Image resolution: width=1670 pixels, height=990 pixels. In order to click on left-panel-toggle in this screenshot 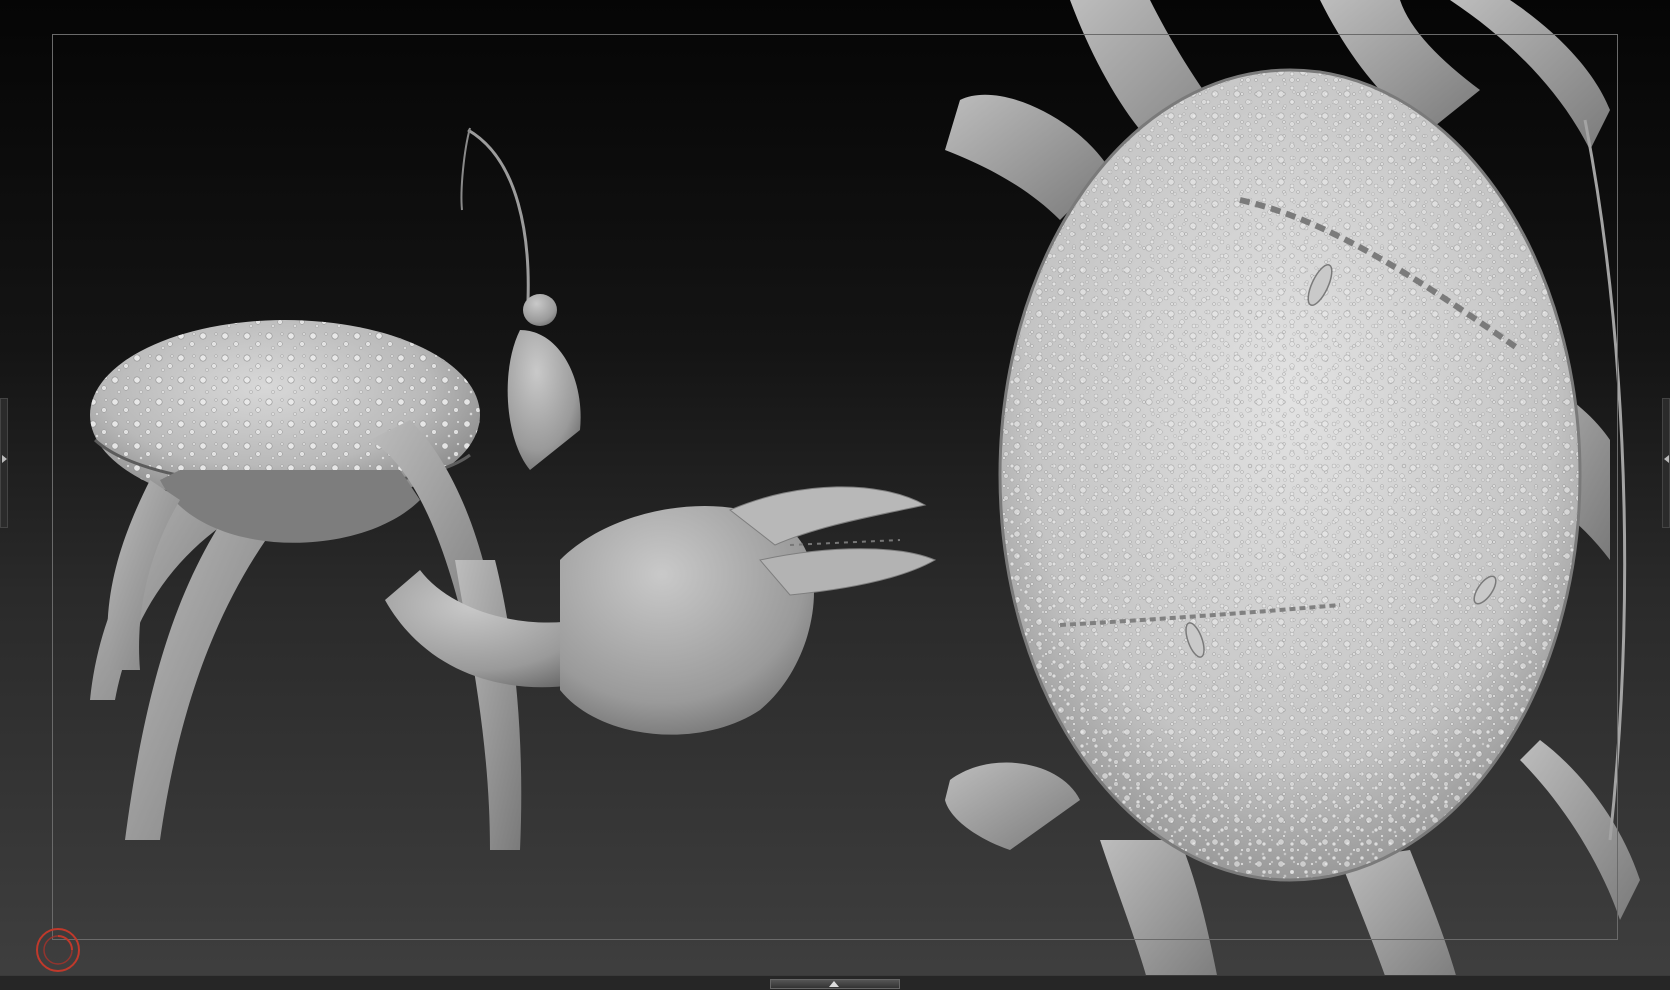, I will do `click(4, 463)`.